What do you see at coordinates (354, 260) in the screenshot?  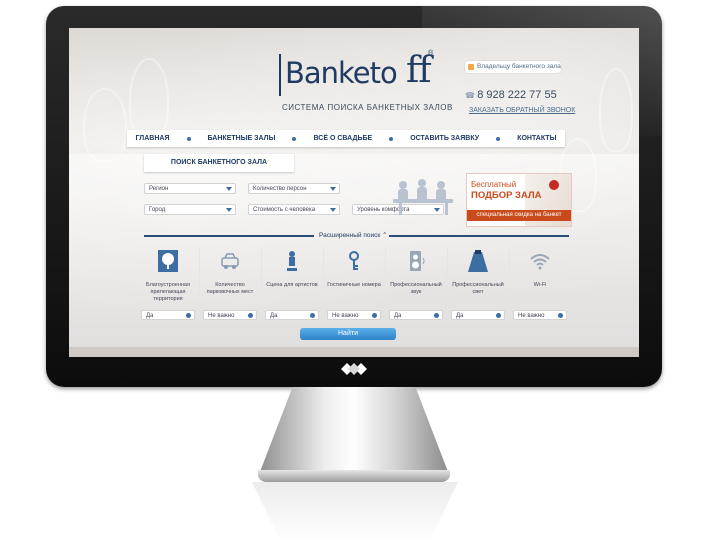 I see `key-icon` at bounding box center [354, 260].